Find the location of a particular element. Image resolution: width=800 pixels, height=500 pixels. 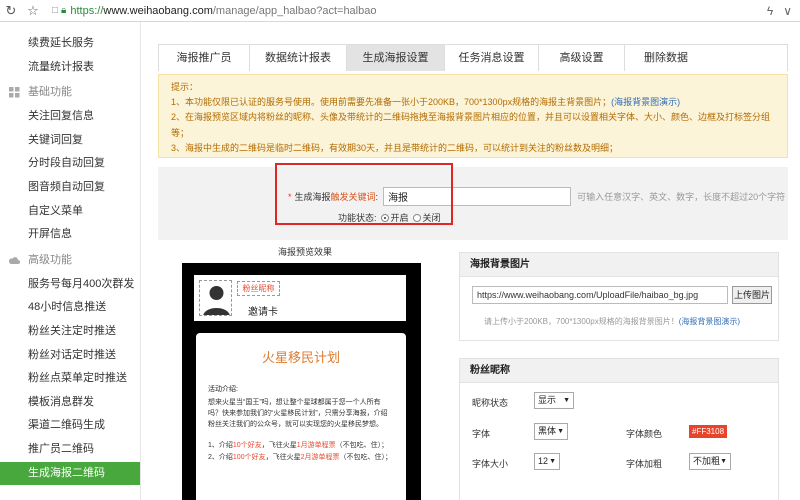

sidebar-item-menu-timed-push: 粉丝点菜单定时推送 is located at coordinates (70, 379).